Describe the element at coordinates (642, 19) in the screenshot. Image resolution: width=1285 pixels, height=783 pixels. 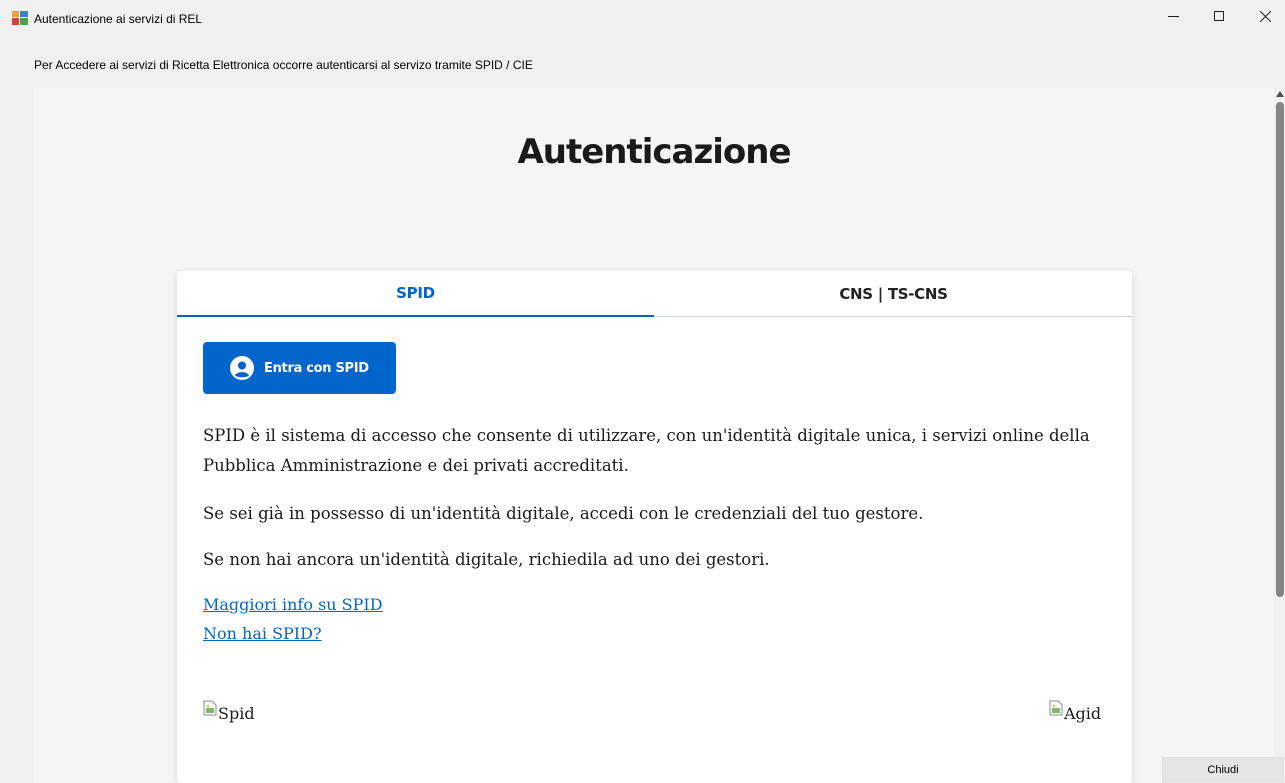
I see `title-bar: Autenticazione ai servizi di REL` at that location.